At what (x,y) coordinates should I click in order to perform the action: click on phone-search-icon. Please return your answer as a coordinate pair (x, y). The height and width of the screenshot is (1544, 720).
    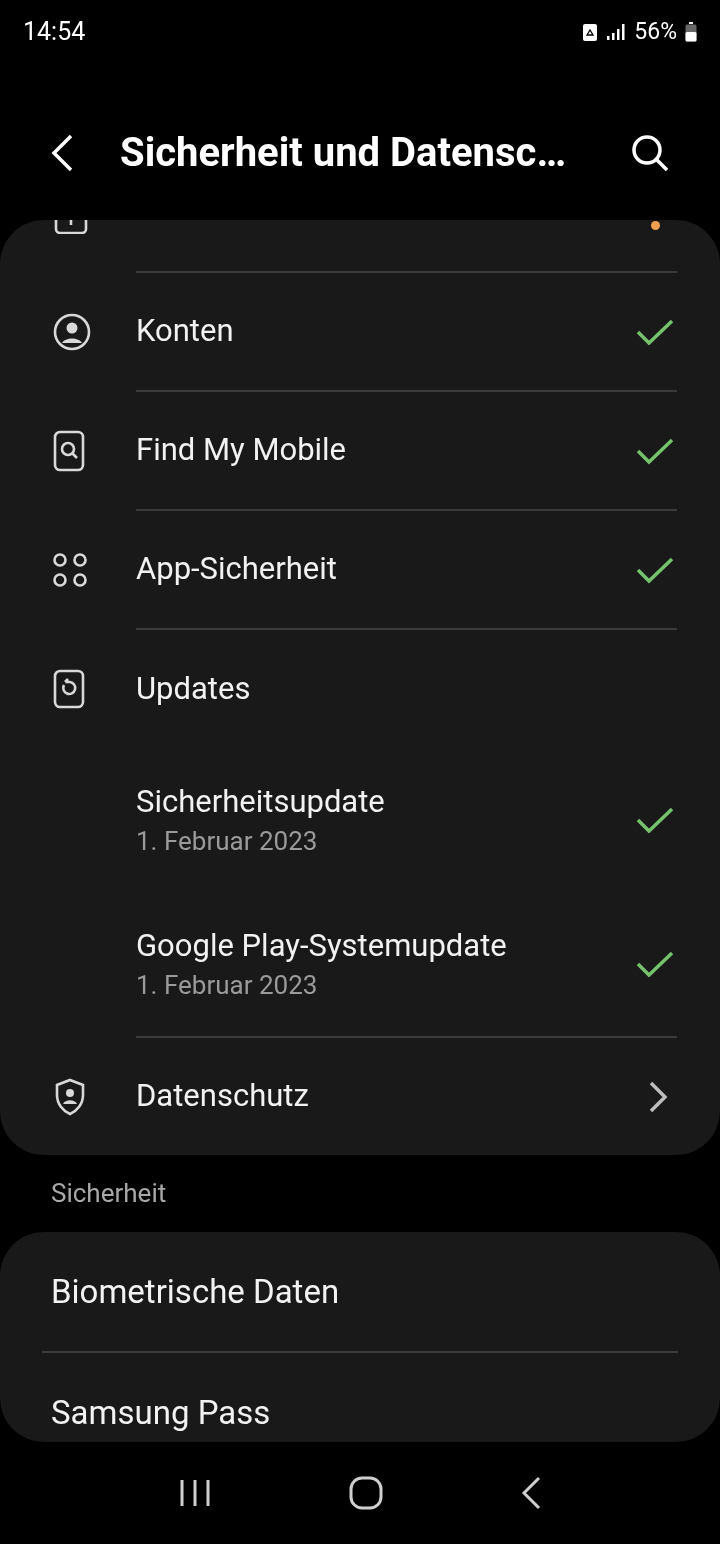
    Looking at the image, I should click on (69, 450).